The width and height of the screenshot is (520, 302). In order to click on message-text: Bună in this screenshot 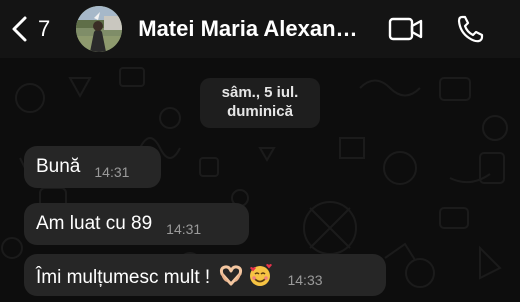, I will do `click(58, 166)`.